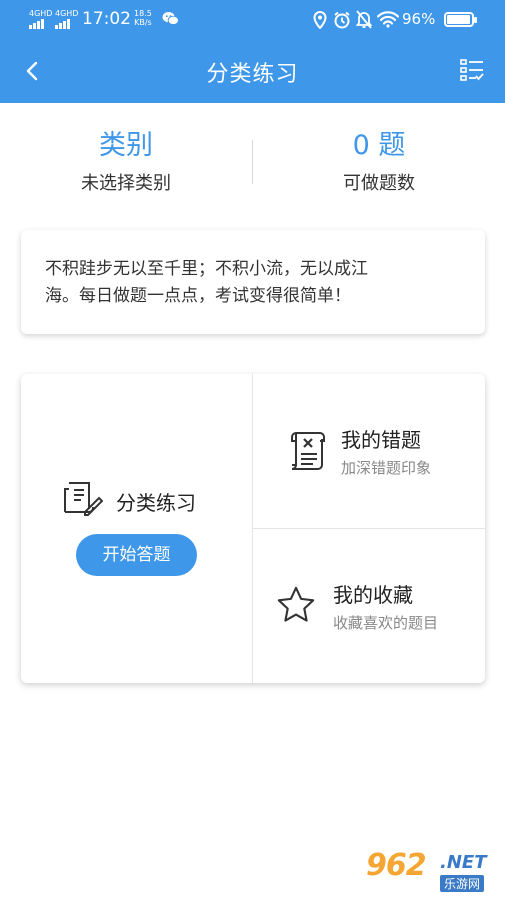 The width and height of the screenshot is (505, 900). Describe the element at coordinates (126, 145) in the screenshot. I see `category-value: 类别` at that location.